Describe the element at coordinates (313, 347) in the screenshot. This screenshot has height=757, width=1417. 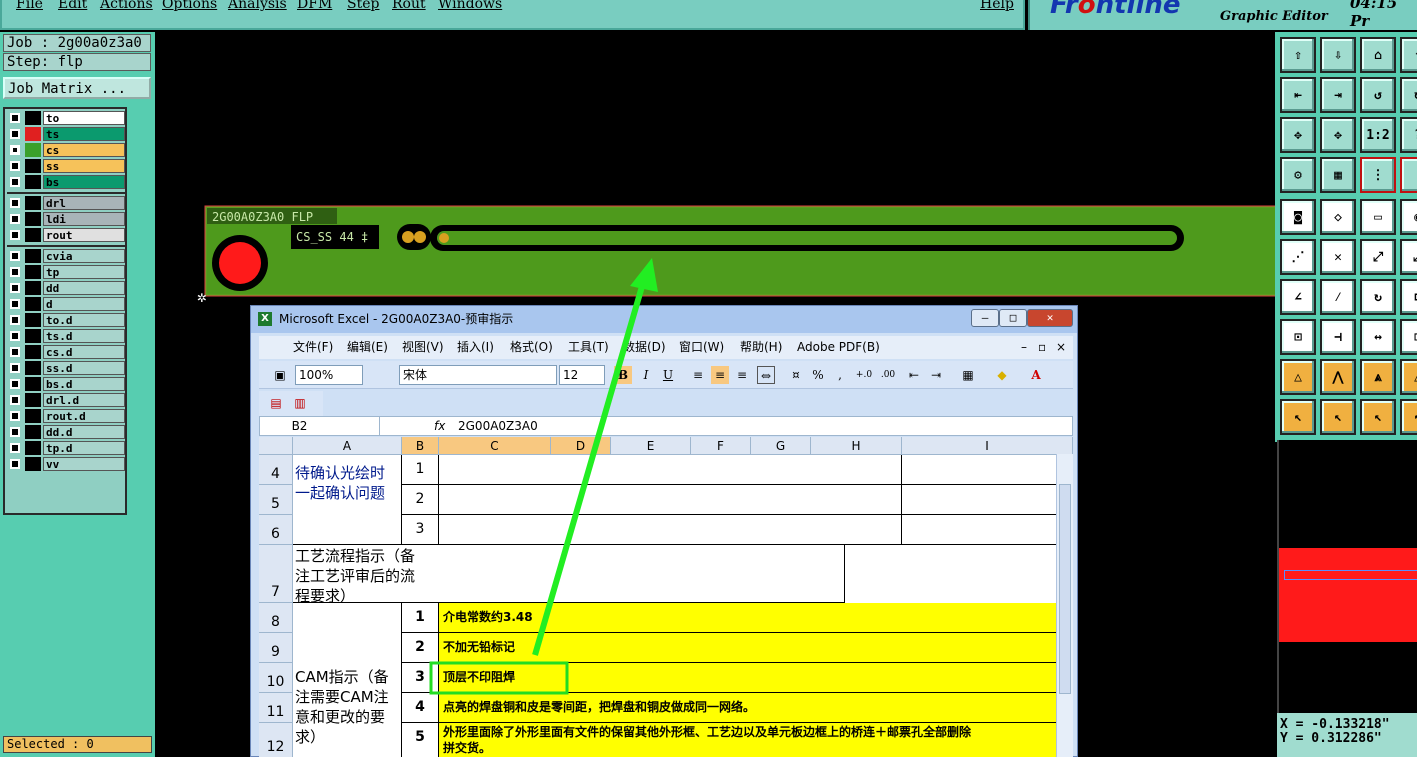
I see `xmenu-file: 文件(F)` at that location.